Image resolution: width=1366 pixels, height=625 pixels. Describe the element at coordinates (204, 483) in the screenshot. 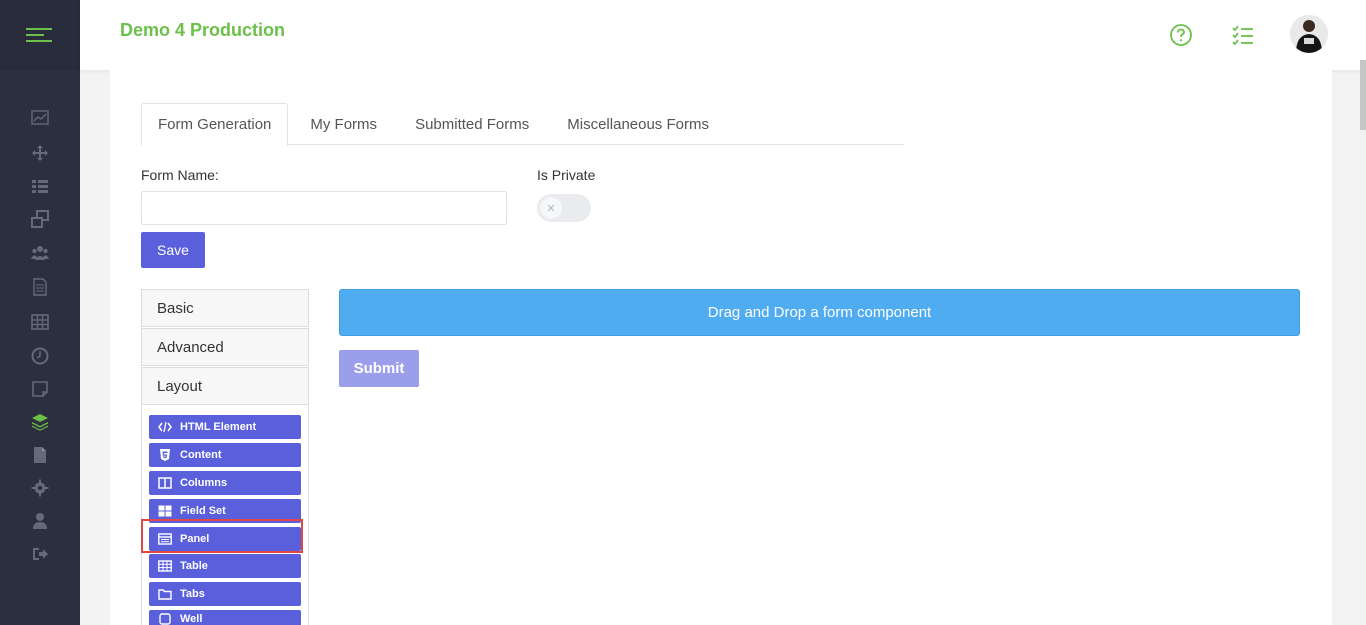

I see `component-label: Columns` at that location.